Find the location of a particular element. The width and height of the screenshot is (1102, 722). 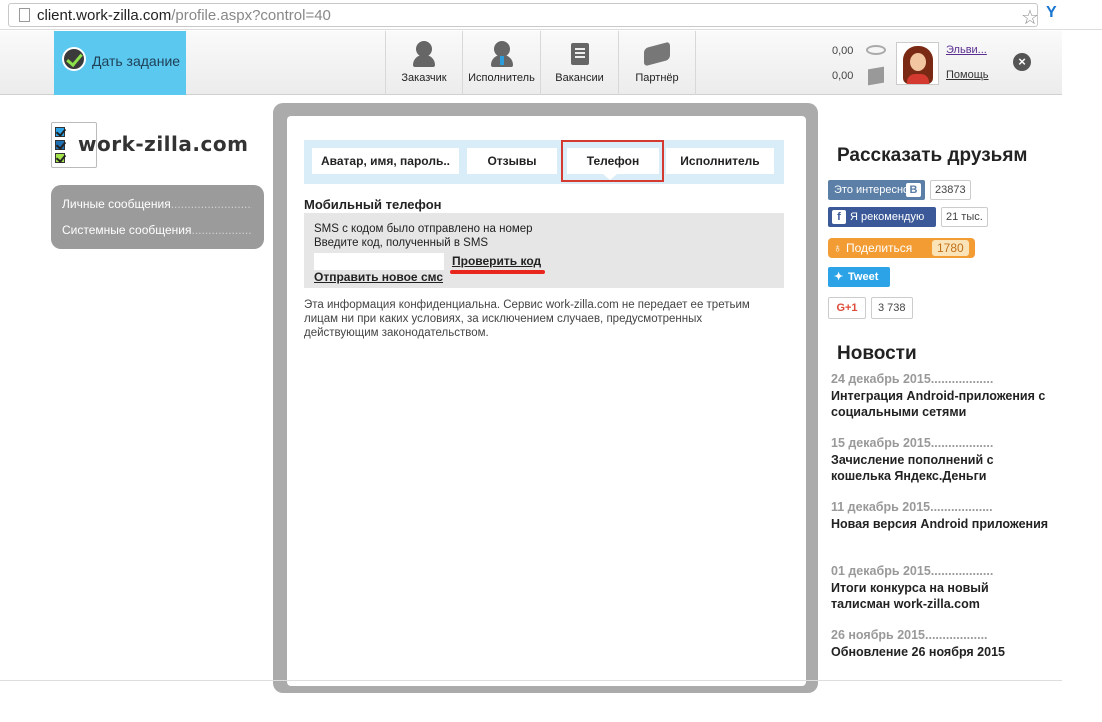

google-plus-button: G+1 is located at coordinates (847, 308).